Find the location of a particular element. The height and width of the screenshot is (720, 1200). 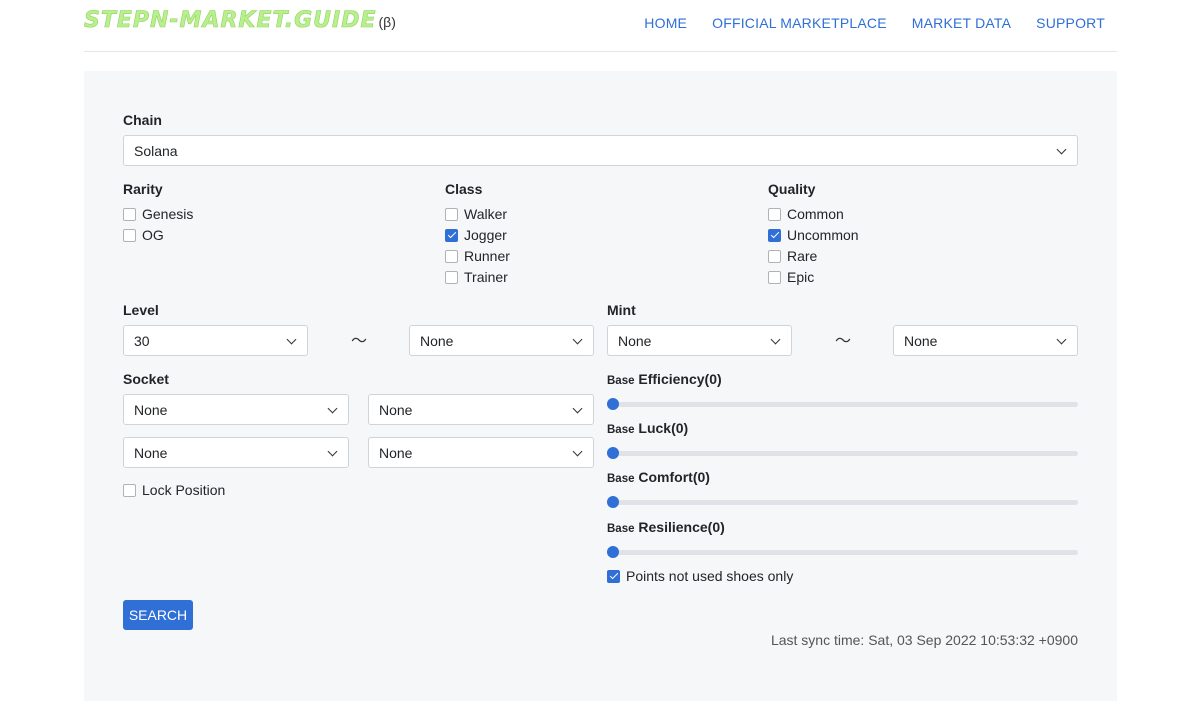

socket-select-4: None is located at coordinates (481, 452).